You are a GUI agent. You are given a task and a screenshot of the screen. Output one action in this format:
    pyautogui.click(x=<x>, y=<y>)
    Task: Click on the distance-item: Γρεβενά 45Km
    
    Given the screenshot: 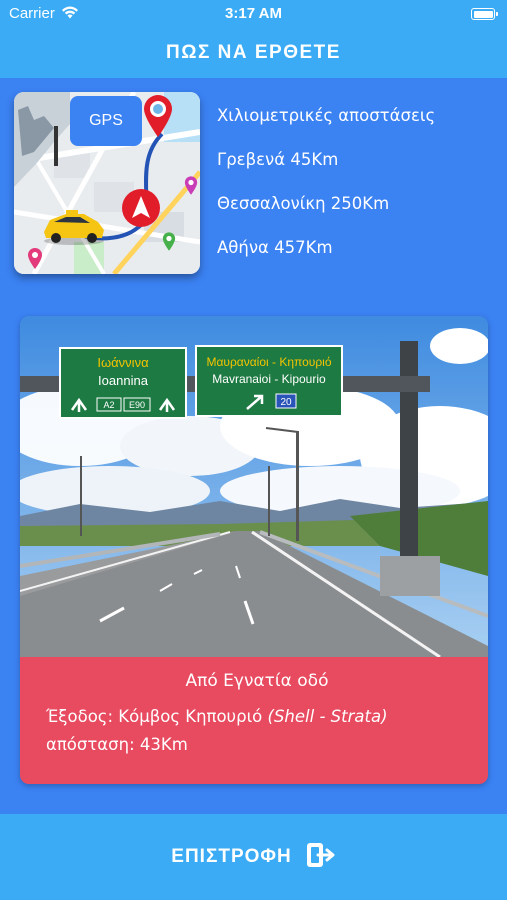 What is the action you would take?
    pyautogui.click(x=278, y=159)
    